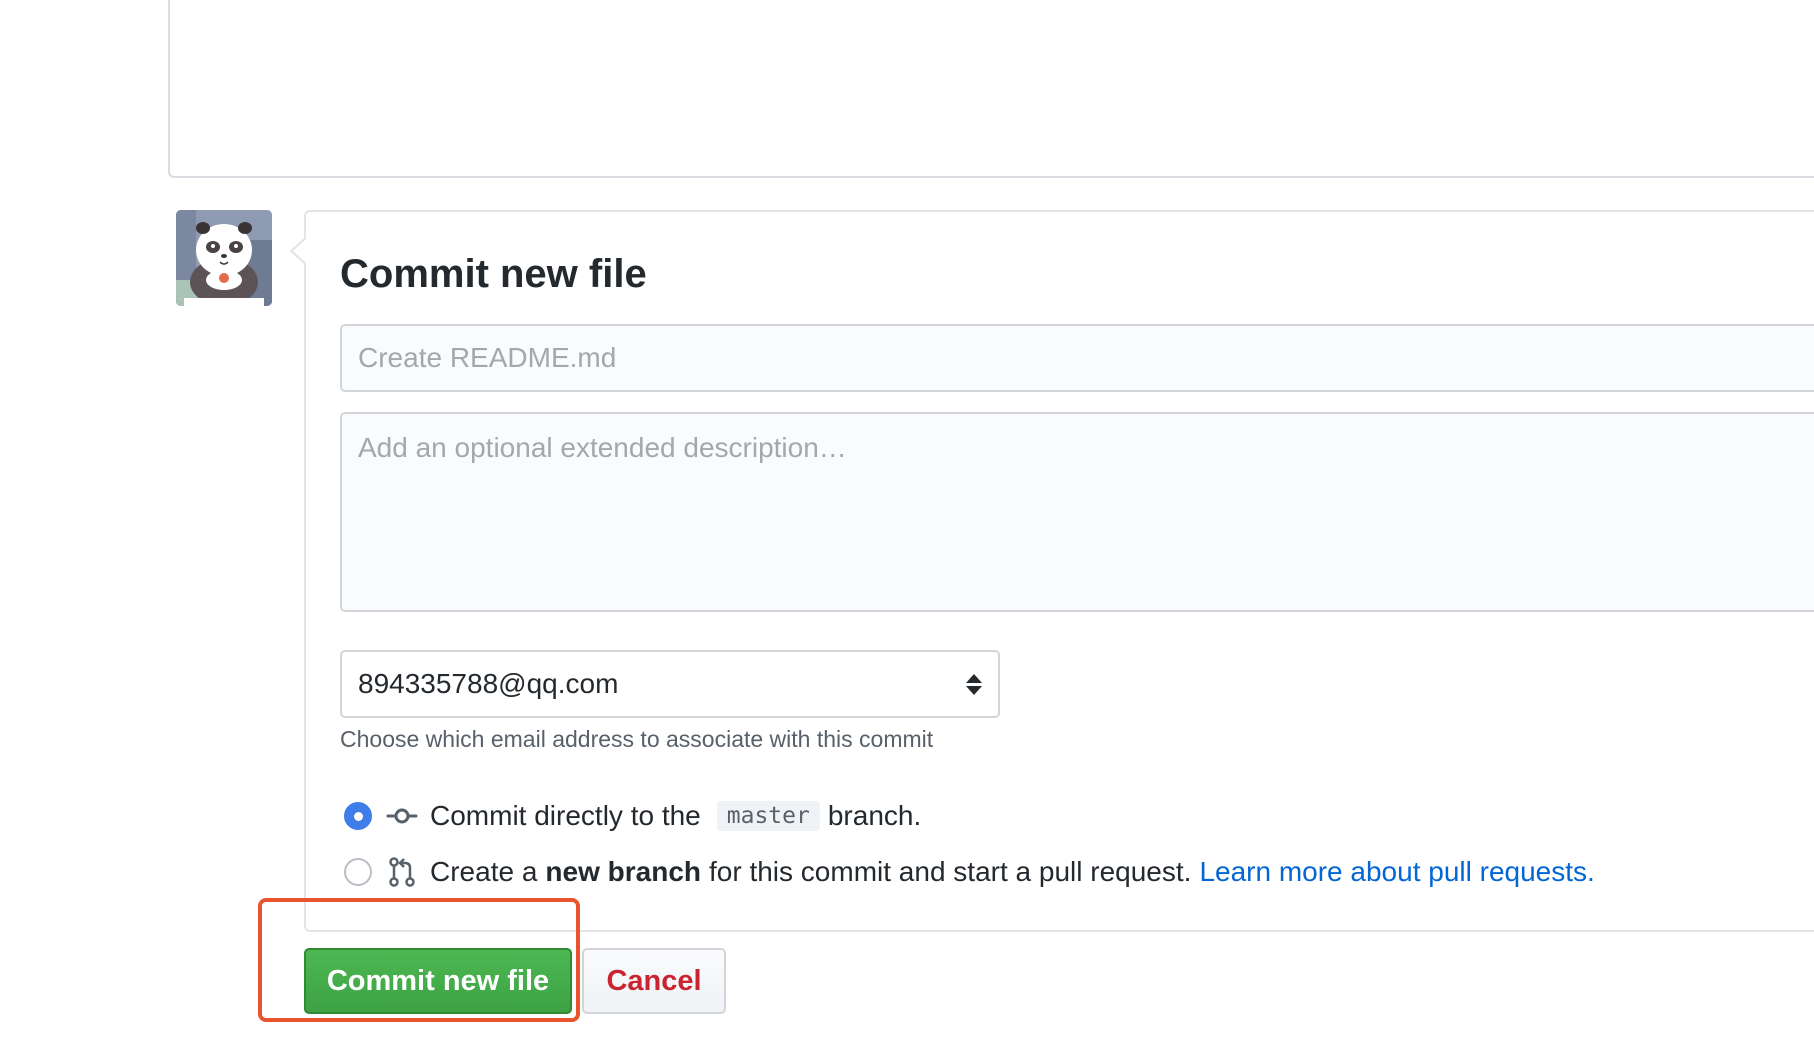 The width and height of the screenshot is (1814, 1054). I want to click on commit-direct-radio, so click(358, 816).